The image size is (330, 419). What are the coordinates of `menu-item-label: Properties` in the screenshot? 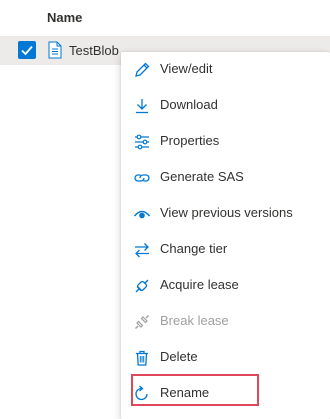 It's located at (190, 140).